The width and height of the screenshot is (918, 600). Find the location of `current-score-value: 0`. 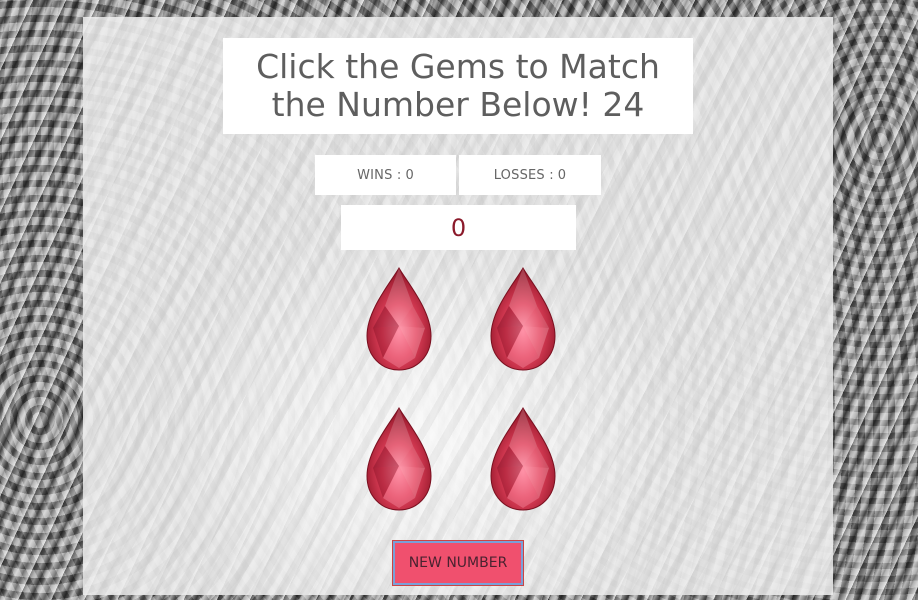

current-score-value: 0 is located at coordinates (458, 227).